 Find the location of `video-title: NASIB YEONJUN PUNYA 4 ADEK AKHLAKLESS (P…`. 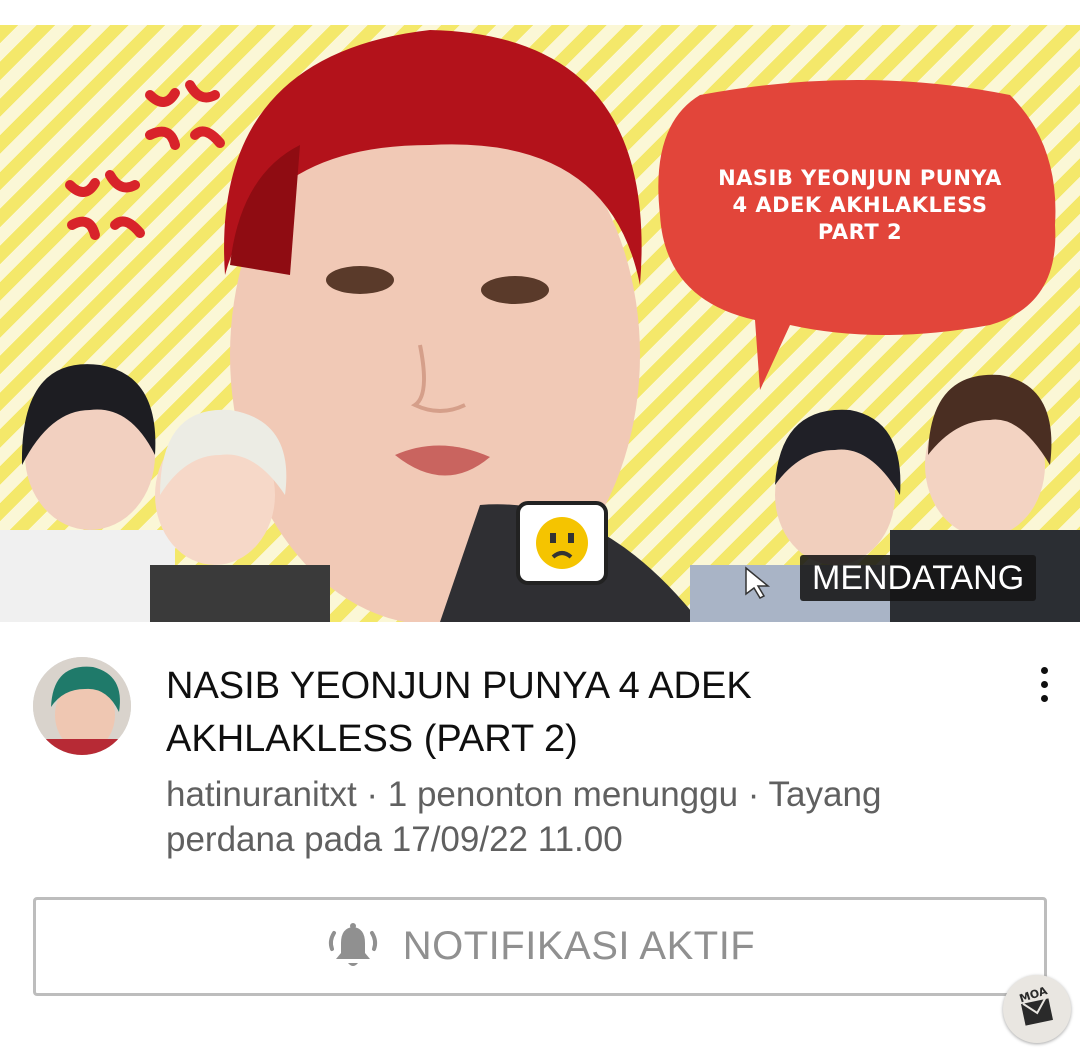

video-title: NASIB YEONJUN PUNYA 4 ADEK AKHLAKLESS (P… is located at coordinates (576, 713).